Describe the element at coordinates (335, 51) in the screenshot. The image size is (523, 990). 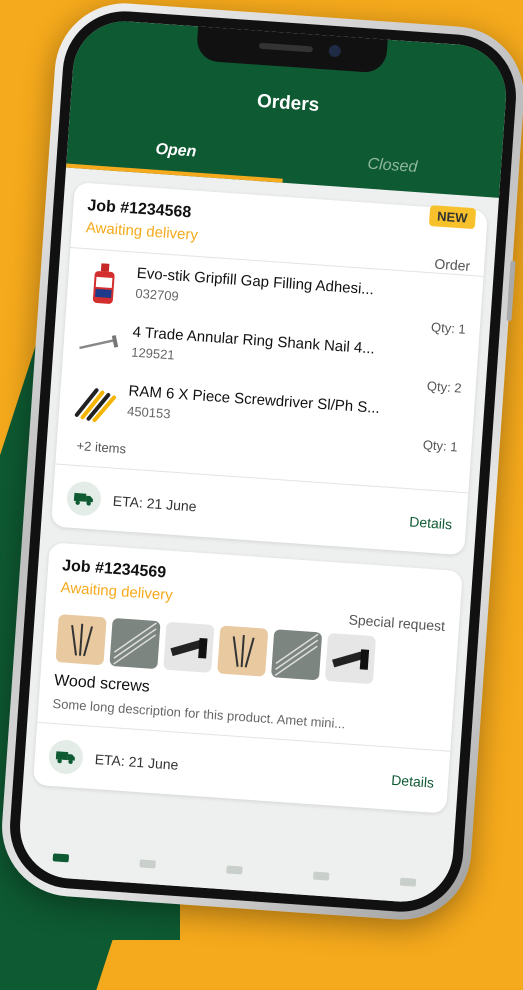
I see `camera-icon` at that location.